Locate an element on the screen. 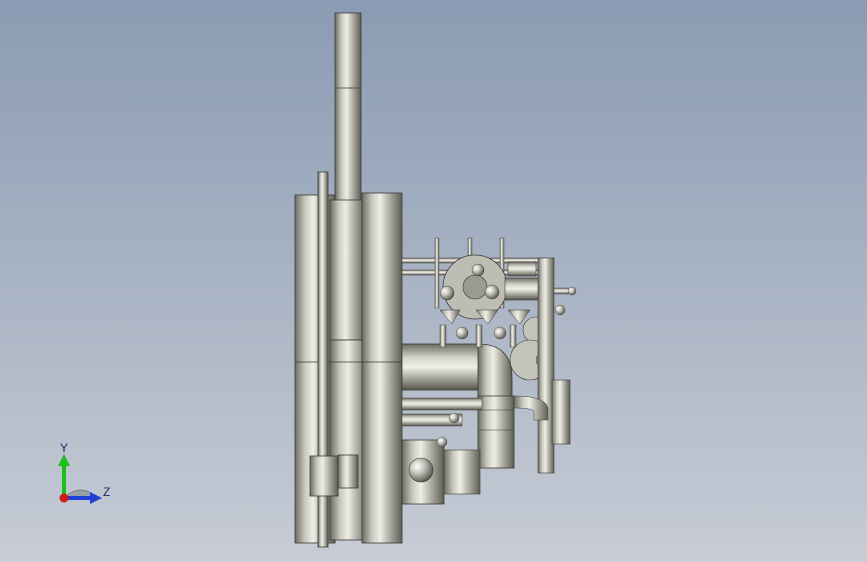  y-axis-label: Y is located at coordinates (64, 448).